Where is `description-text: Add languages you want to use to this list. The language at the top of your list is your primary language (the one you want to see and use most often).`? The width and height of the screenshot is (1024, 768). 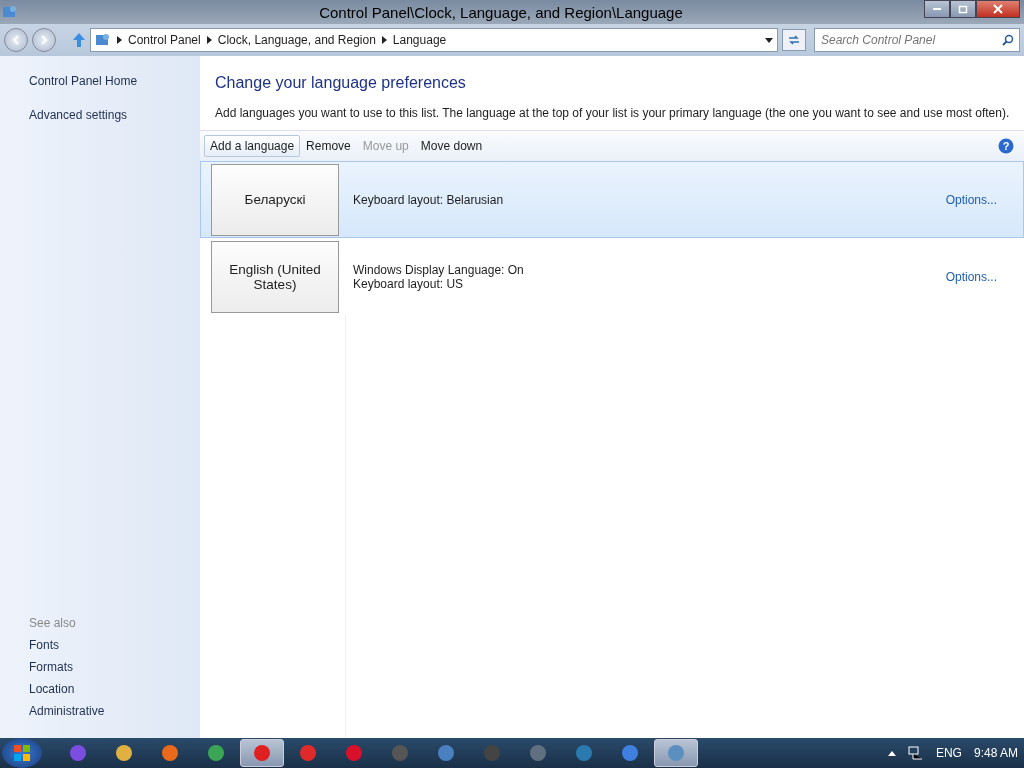 description-text: Add languages you want to use to this list. The language at the top of your list is your primary language (the one you want to see and use most often). is located at coordinates (613, 113).